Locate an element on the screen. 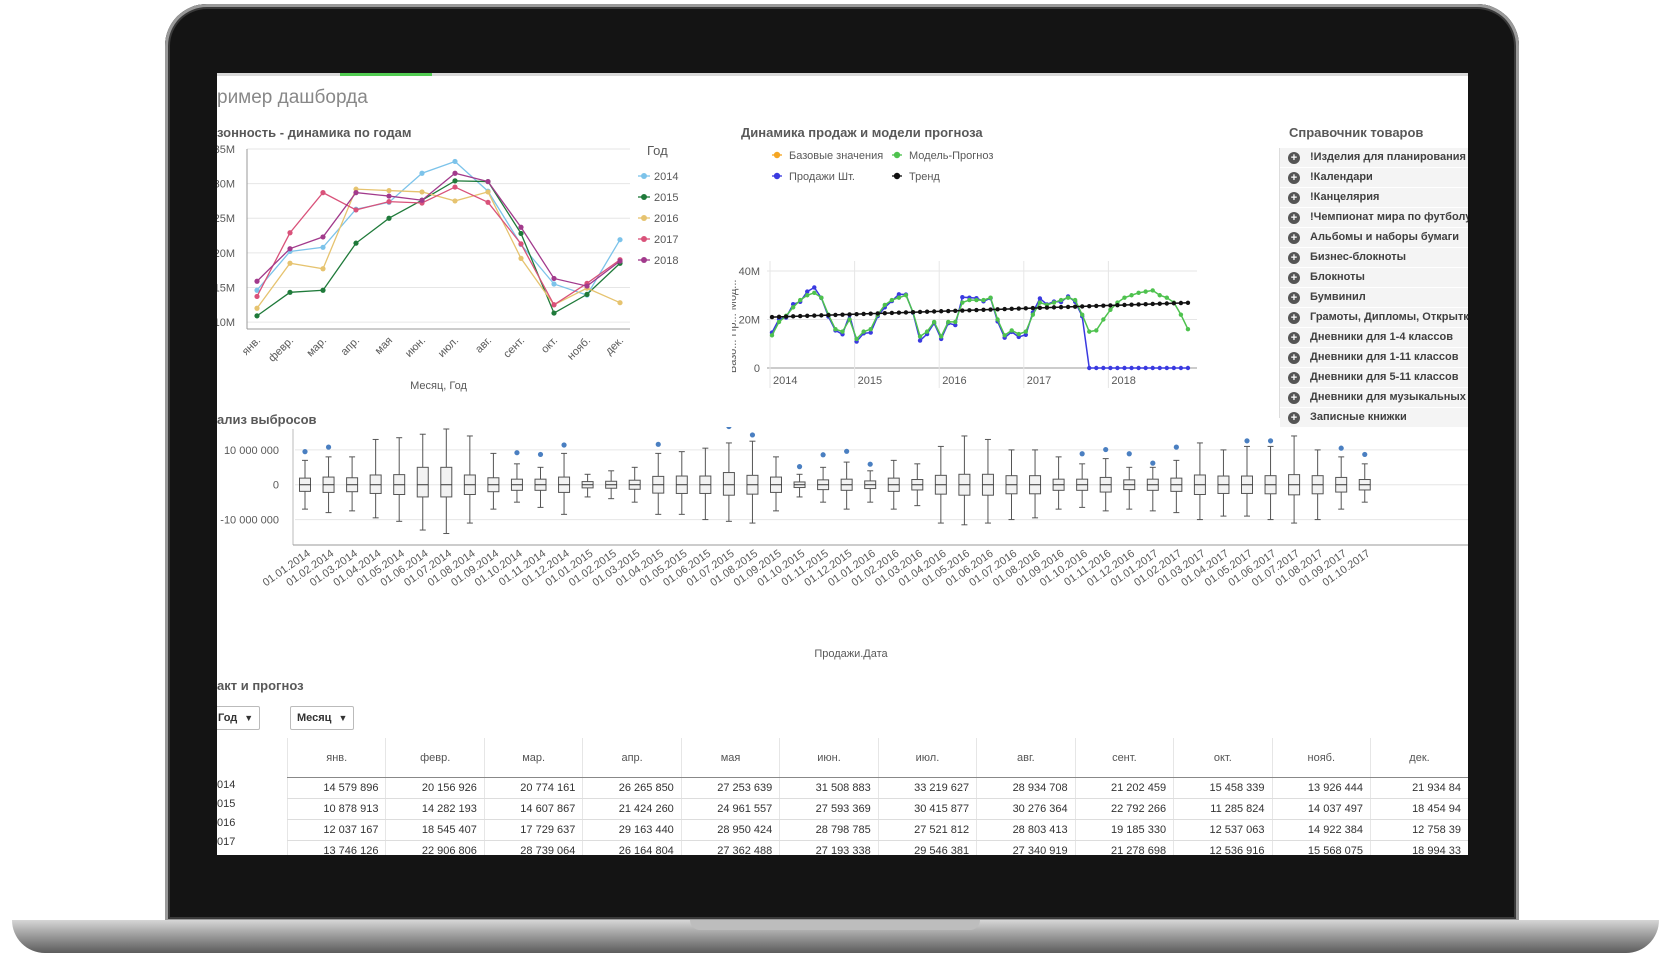 This screenshot has height=953, width=1671. month-filter-dropdown: Месяц ▼ is located at coordinates (322, 718).